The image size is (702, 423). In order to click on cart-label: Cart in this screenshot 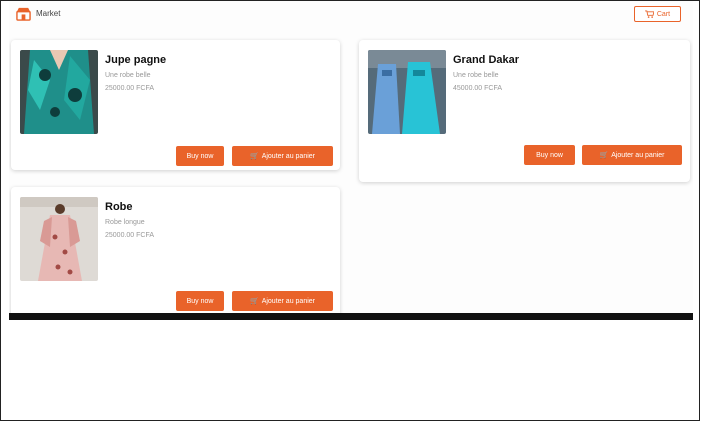, I will do `click(663, 14)`.